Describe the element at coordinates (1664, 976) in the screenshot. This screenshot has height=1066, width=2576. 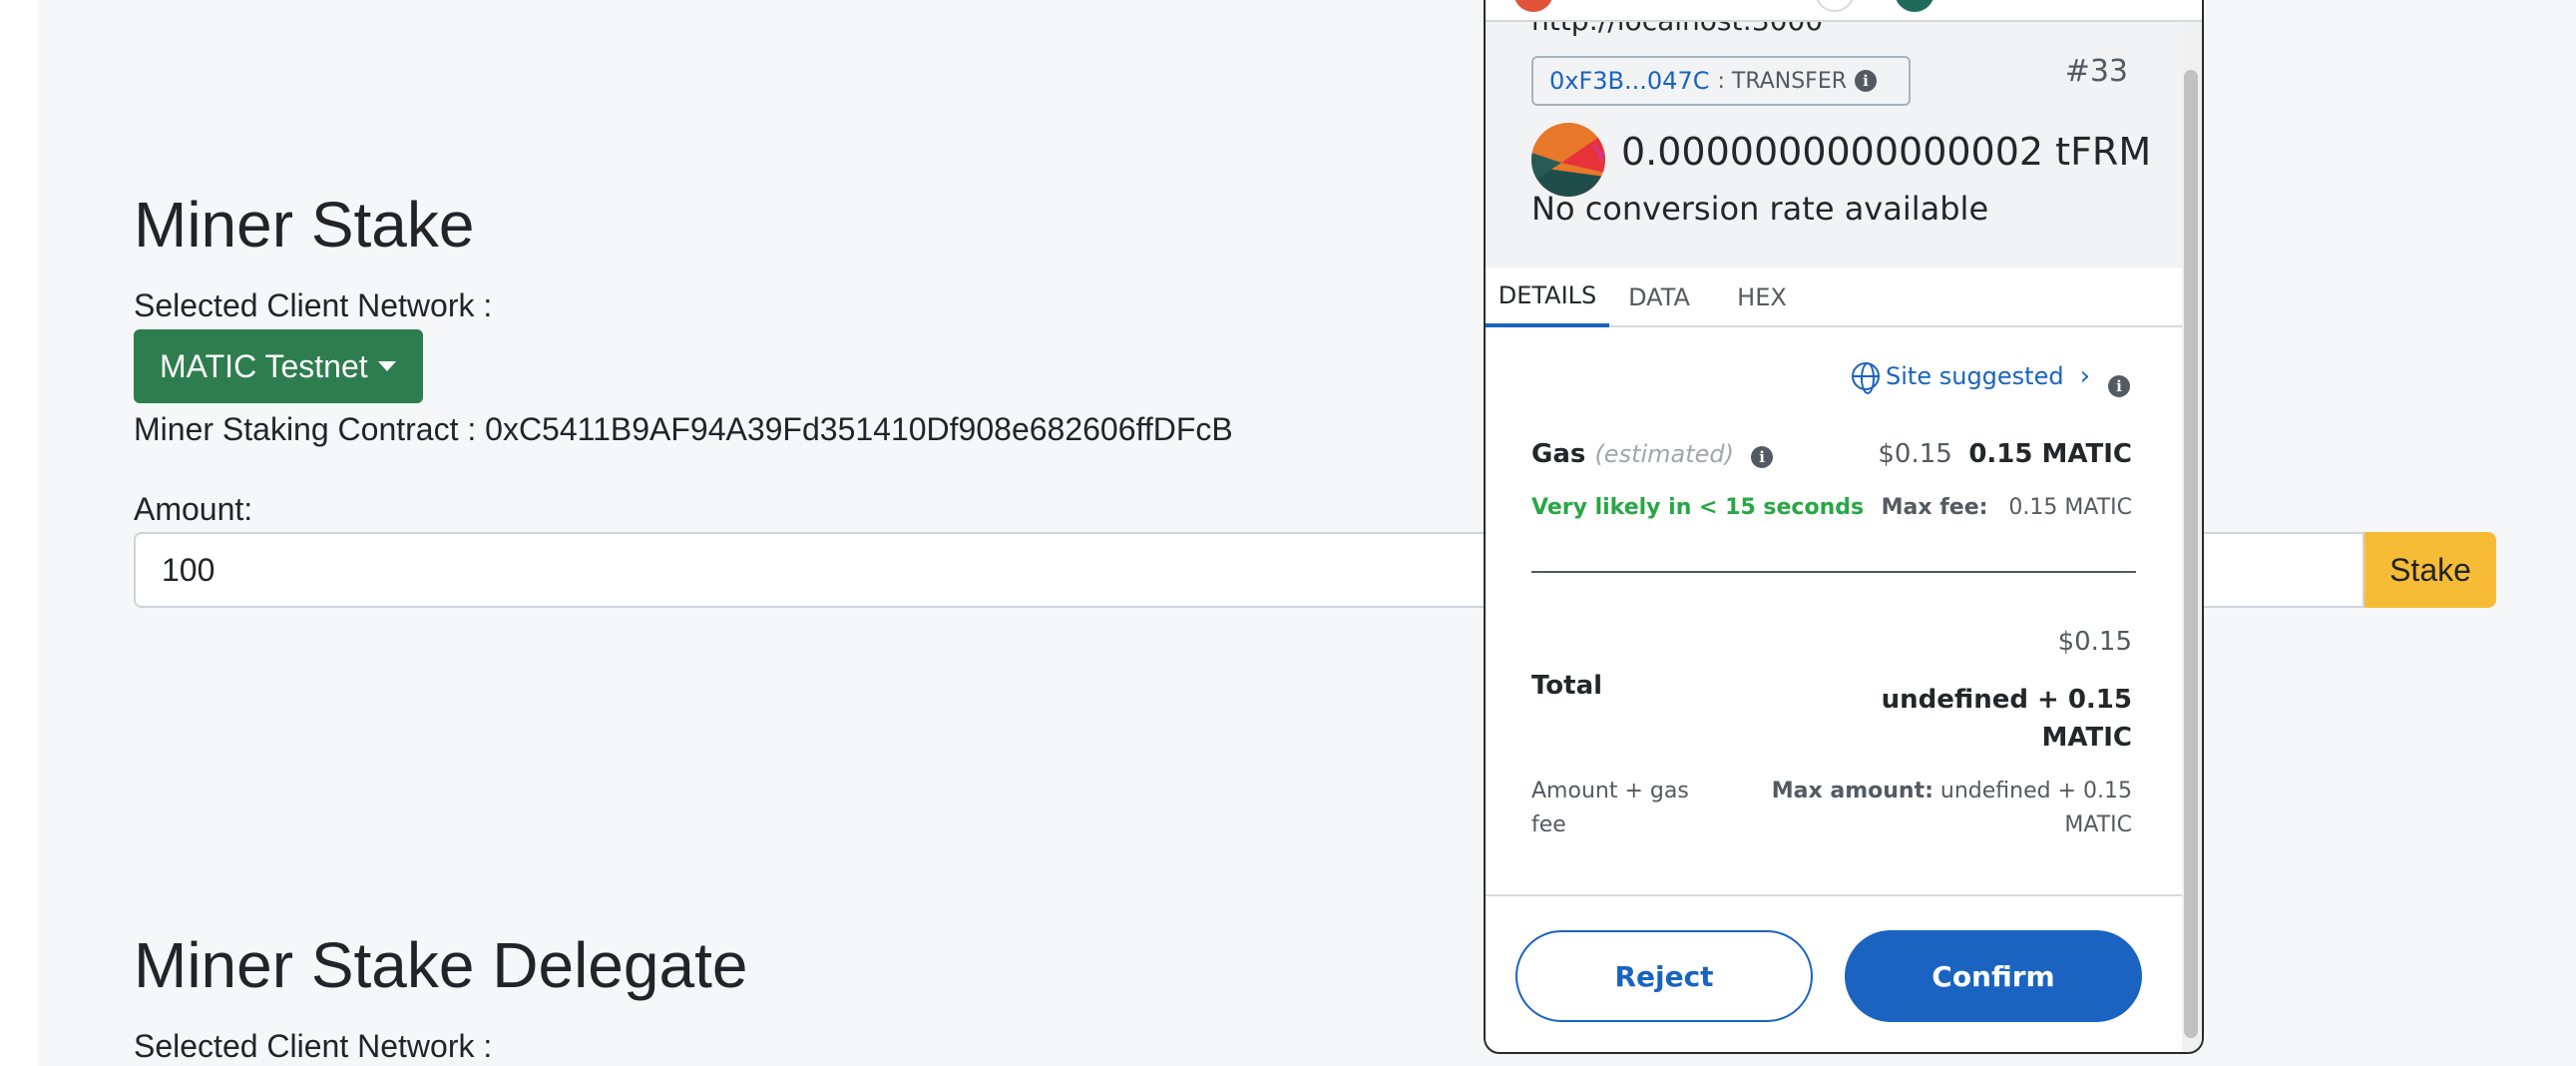
I see `reject-button: Reject` at that location.